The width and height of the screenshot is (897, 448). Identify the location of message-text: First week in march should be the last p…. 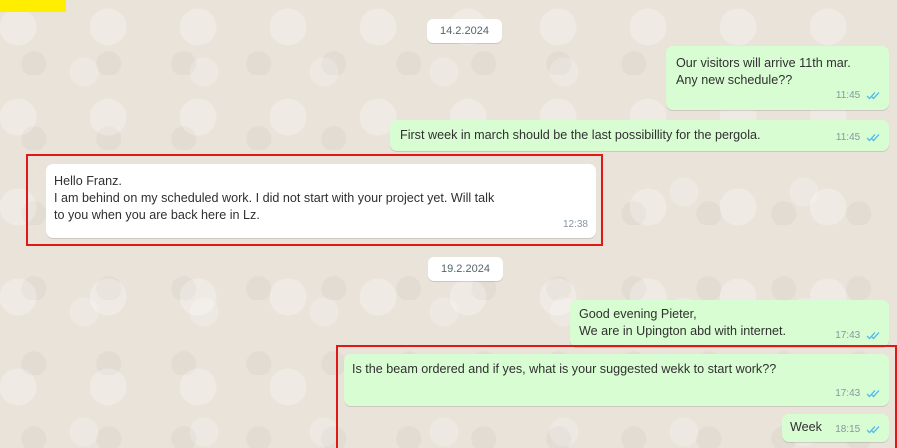
(580, 135).